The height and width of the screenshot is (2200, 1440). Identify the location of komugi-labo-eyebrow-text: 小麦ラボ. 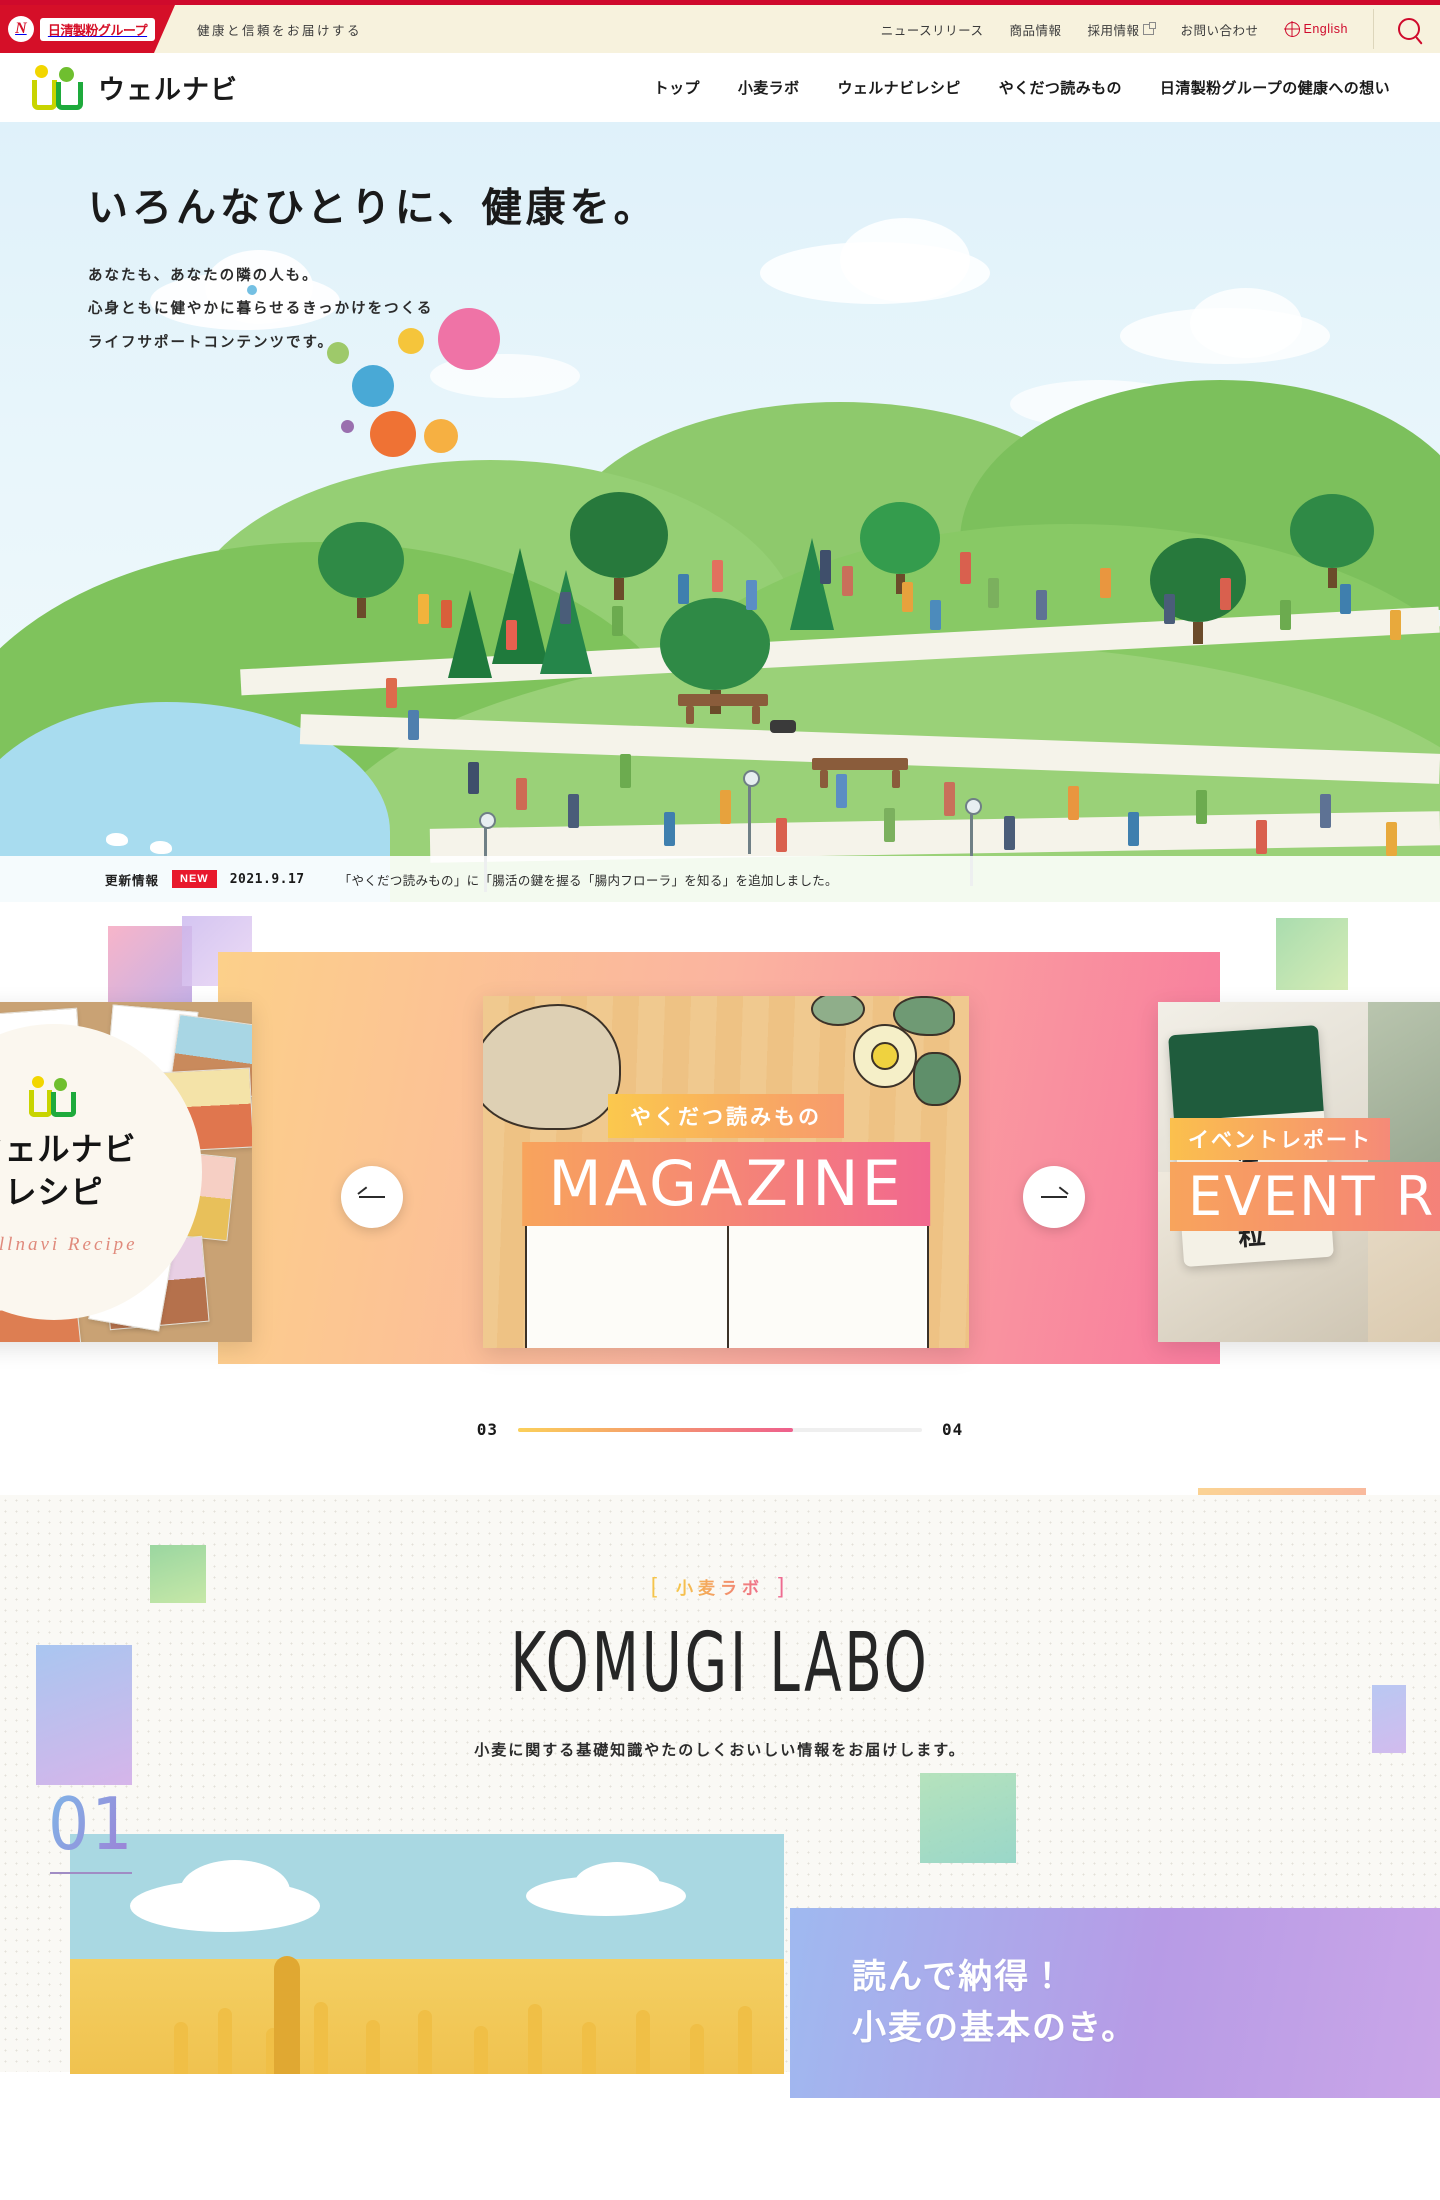
(720, 1586).